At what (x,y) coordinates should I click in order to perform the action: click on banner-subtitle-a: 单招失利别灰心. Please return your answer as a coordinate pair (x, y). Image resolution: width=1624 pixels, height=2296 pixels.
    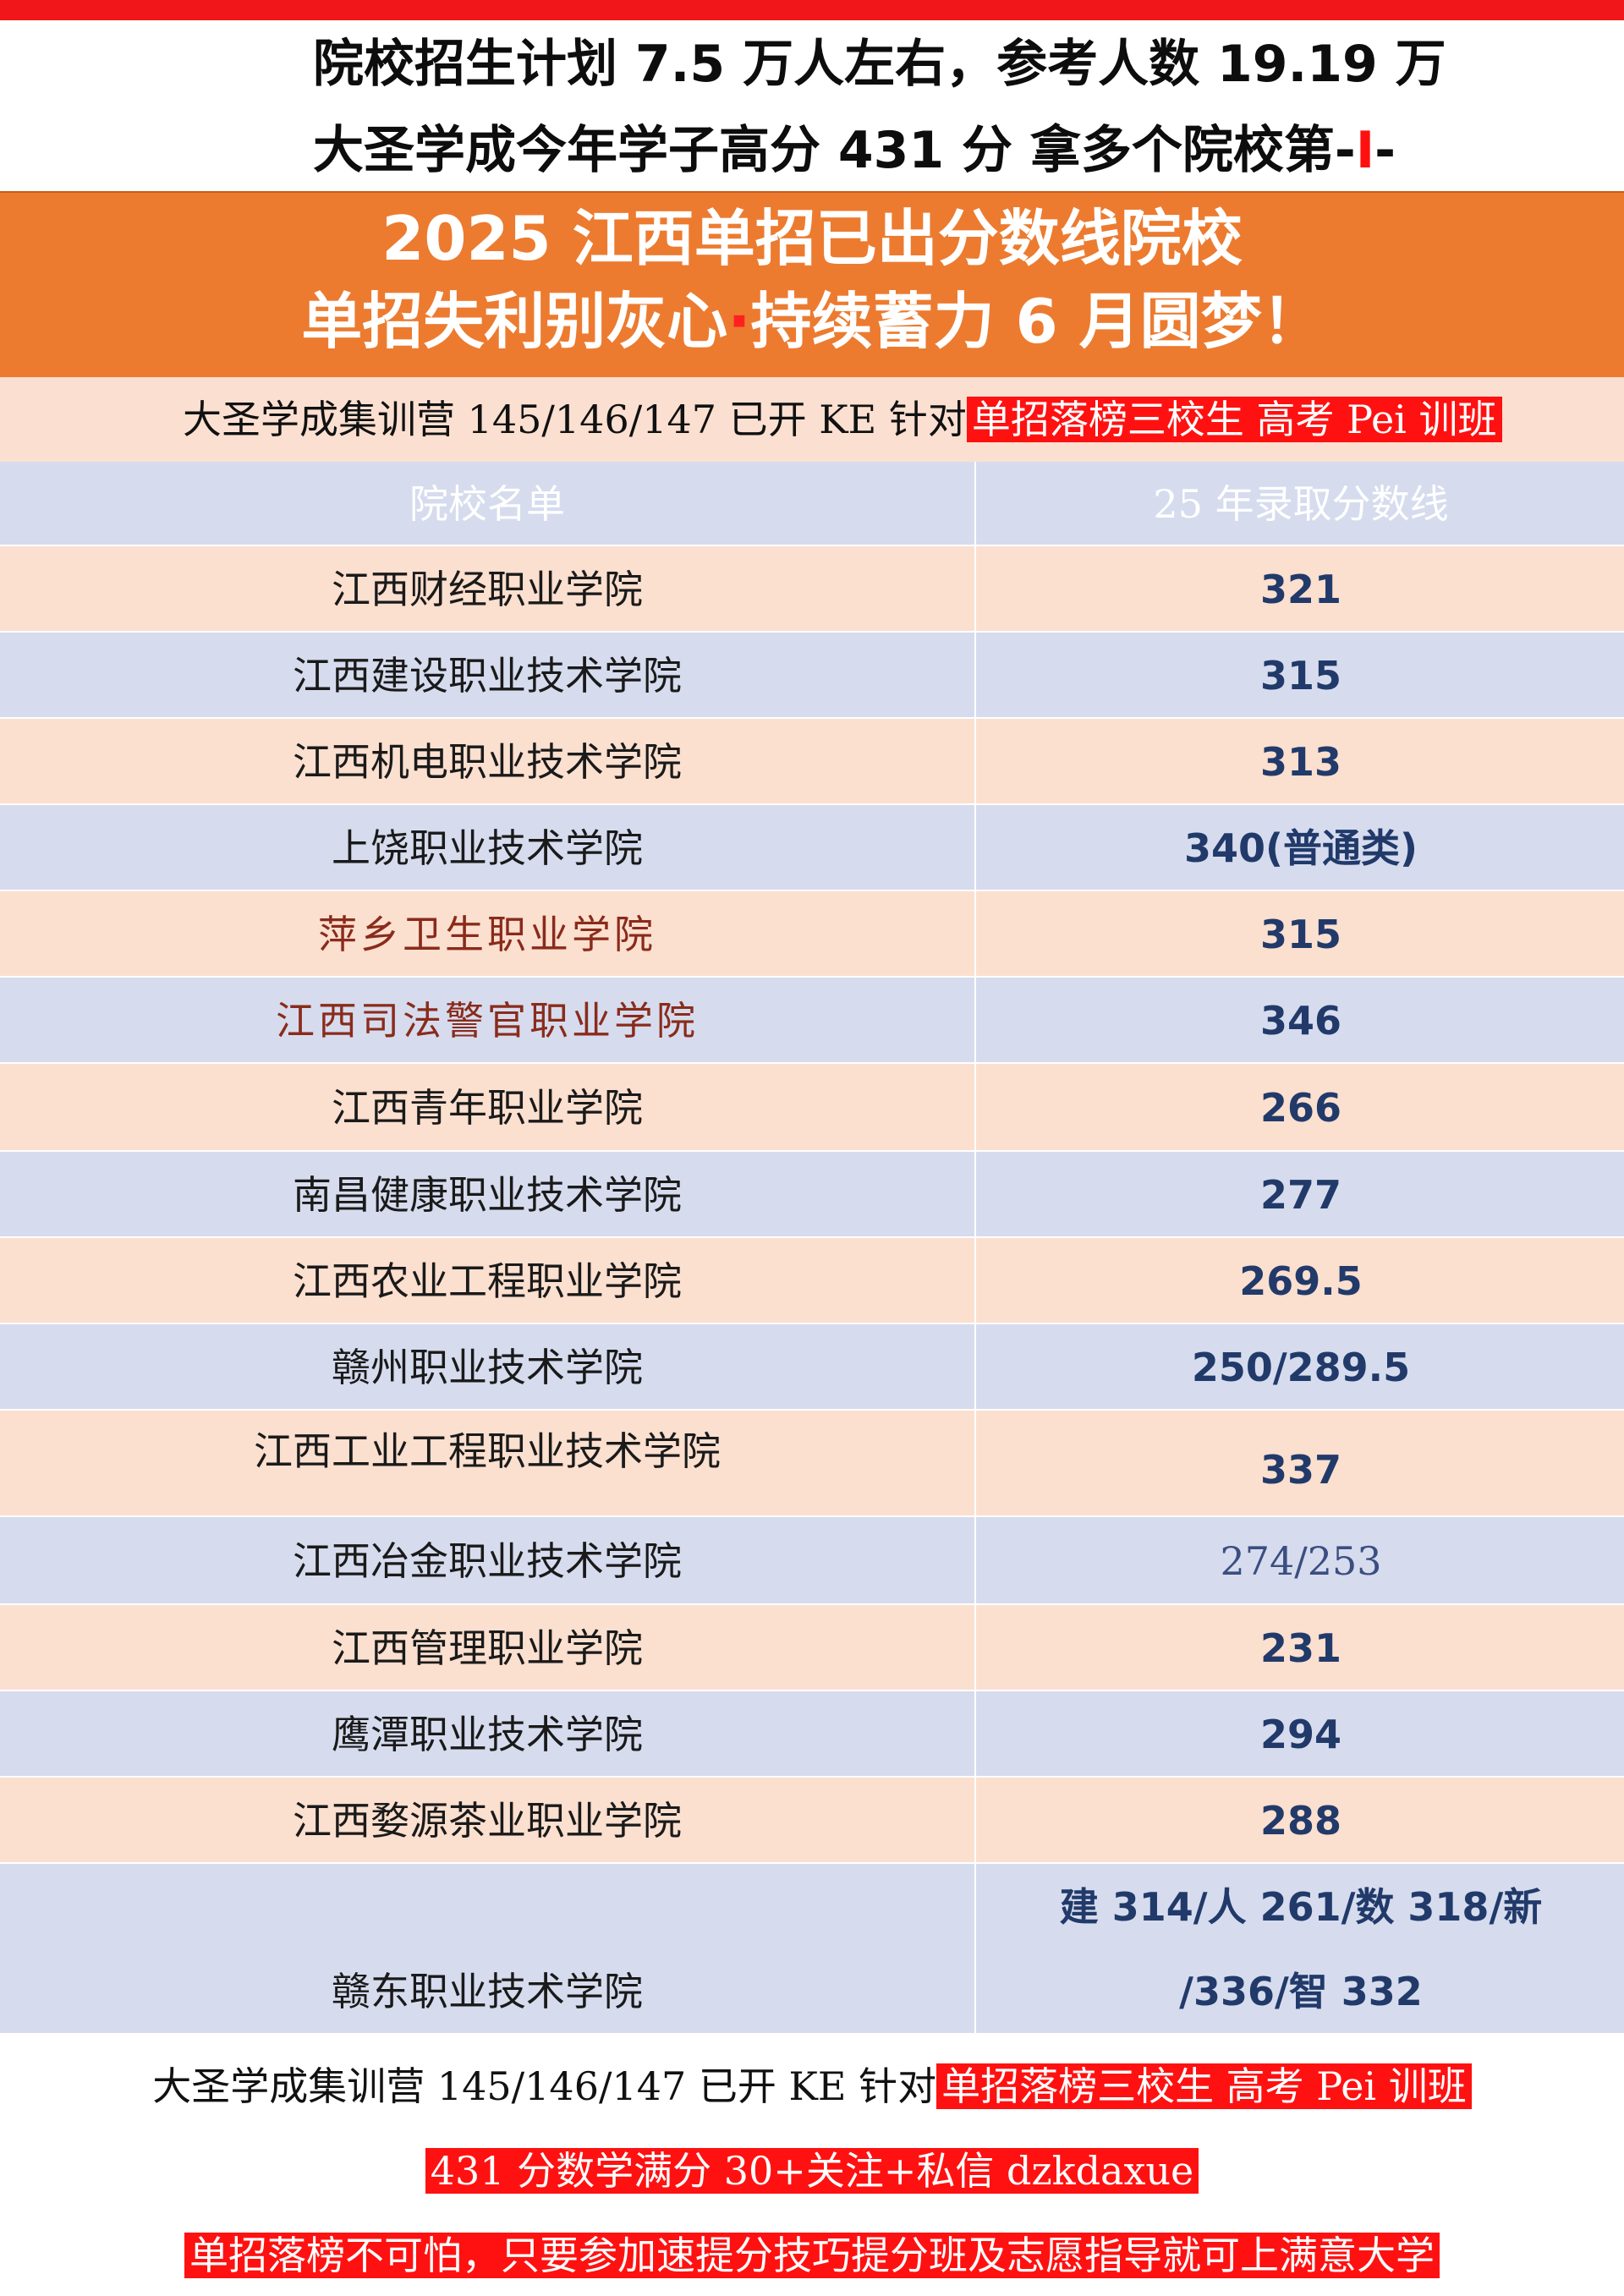
    Looking at the image, I should click on (514, 321).